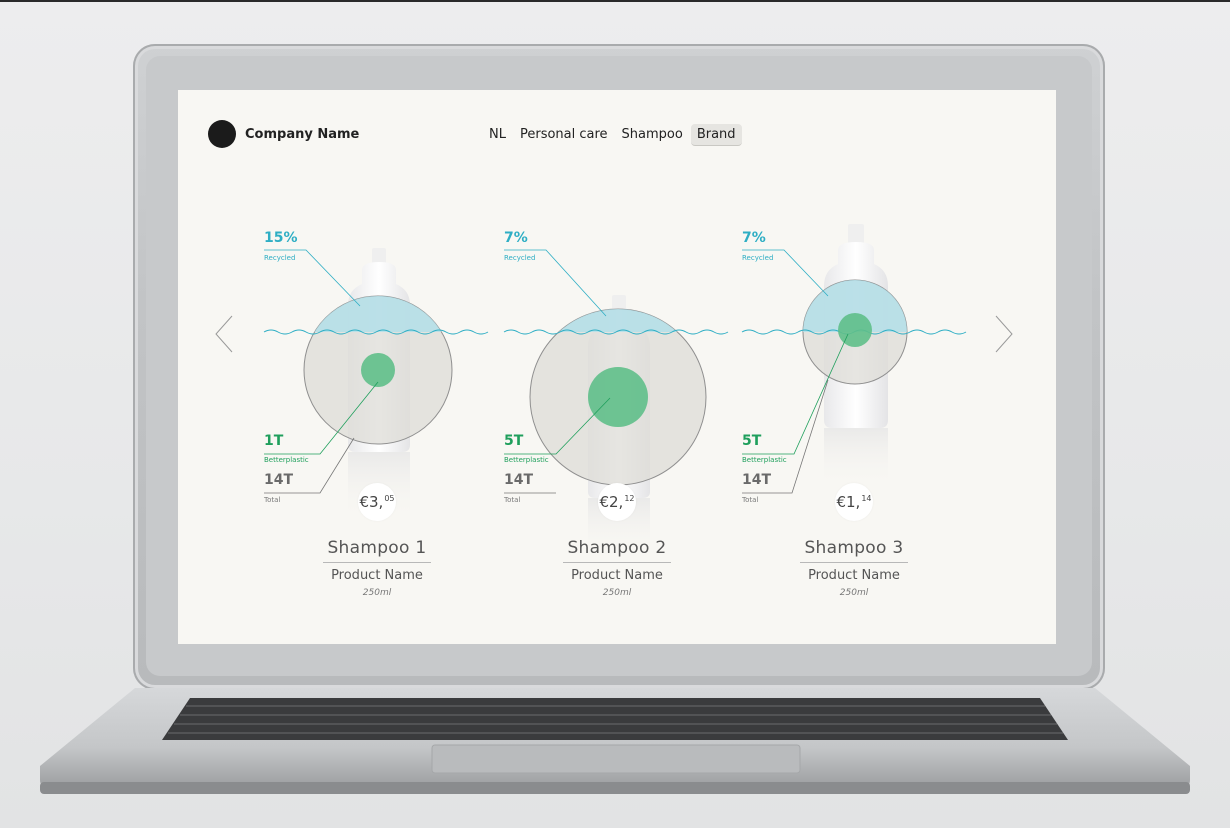 The image size is (1230, 828). What do you see at coordinates (617, 575) in the screenshot?
I see `product-name-2: Product Name` at bounding box center [617, 575].